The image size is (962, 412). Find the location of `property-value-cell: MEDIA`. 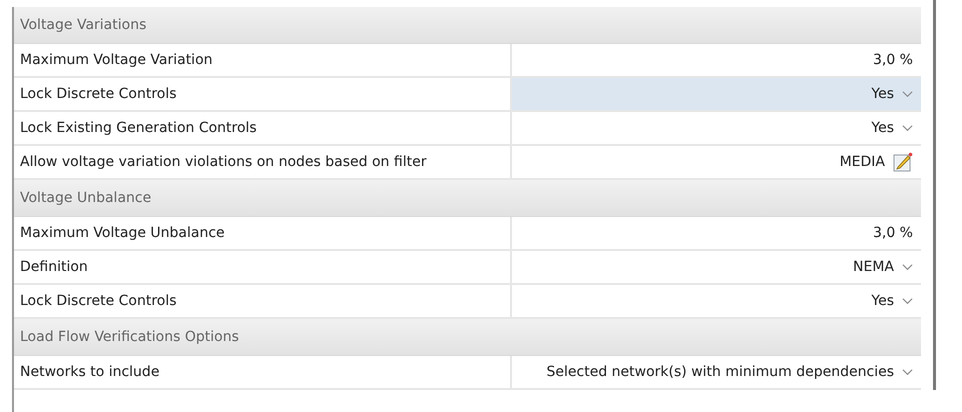

property-value-cell: MEDIA is located at coordinates (716, 162).